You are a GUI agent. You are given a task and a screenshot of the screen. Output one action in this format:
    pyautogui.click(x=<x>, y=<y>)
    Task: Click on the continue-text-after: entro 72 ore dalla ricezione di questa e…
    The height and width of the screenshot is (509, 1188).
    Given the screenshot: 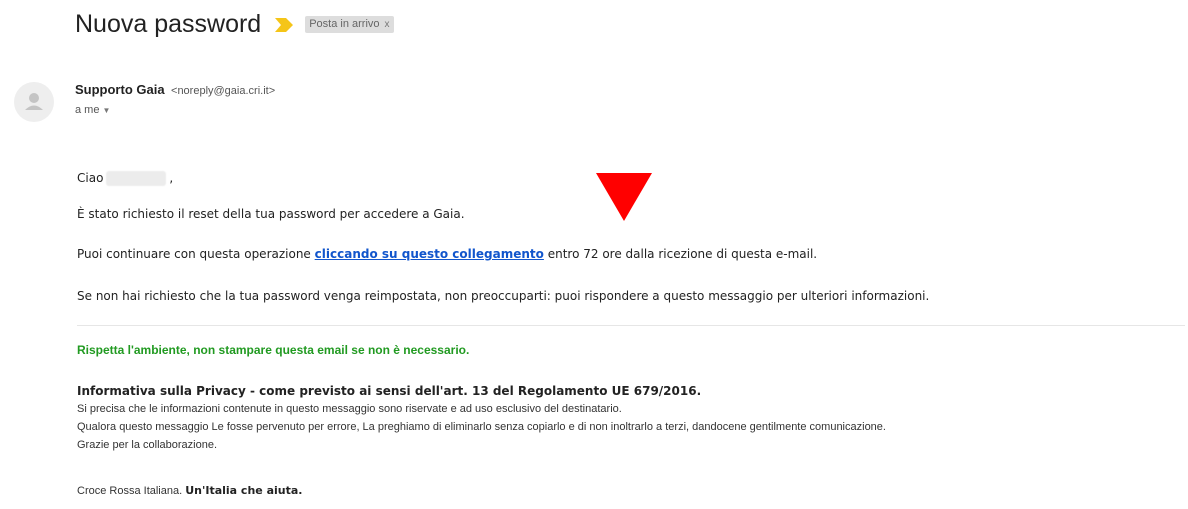 What is the action you would take?
    pyautogui.click(x=682, y=254)
    